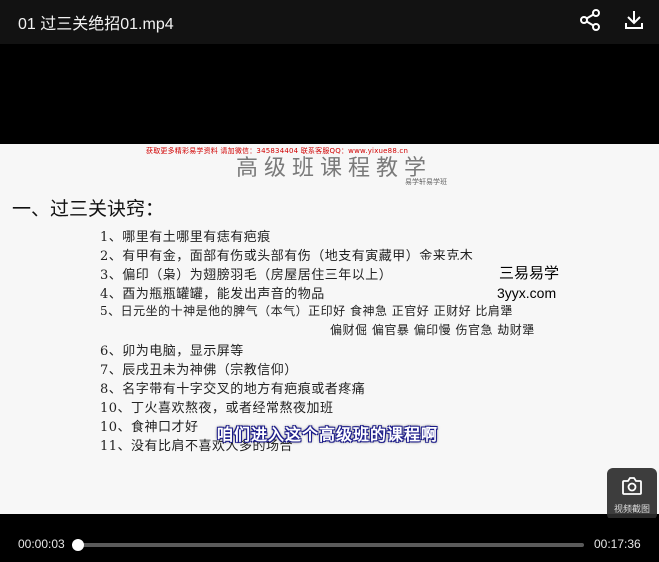  Describe the element at coordinates (527, 293) in the screenshot. I see `site-watermark: 3yyx.com` at that location.